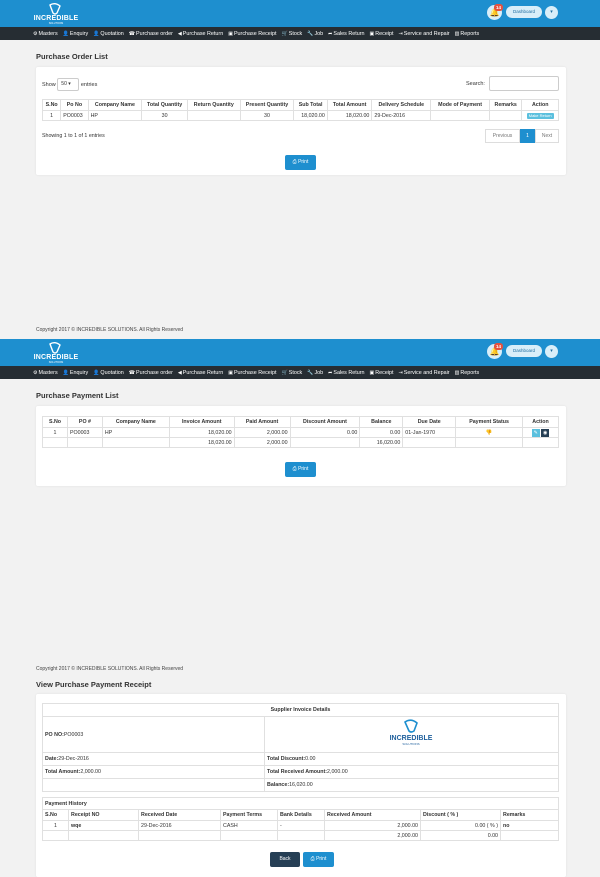  I want to click on table-total-row: 2,000.00 0.00, so click(300, 835).